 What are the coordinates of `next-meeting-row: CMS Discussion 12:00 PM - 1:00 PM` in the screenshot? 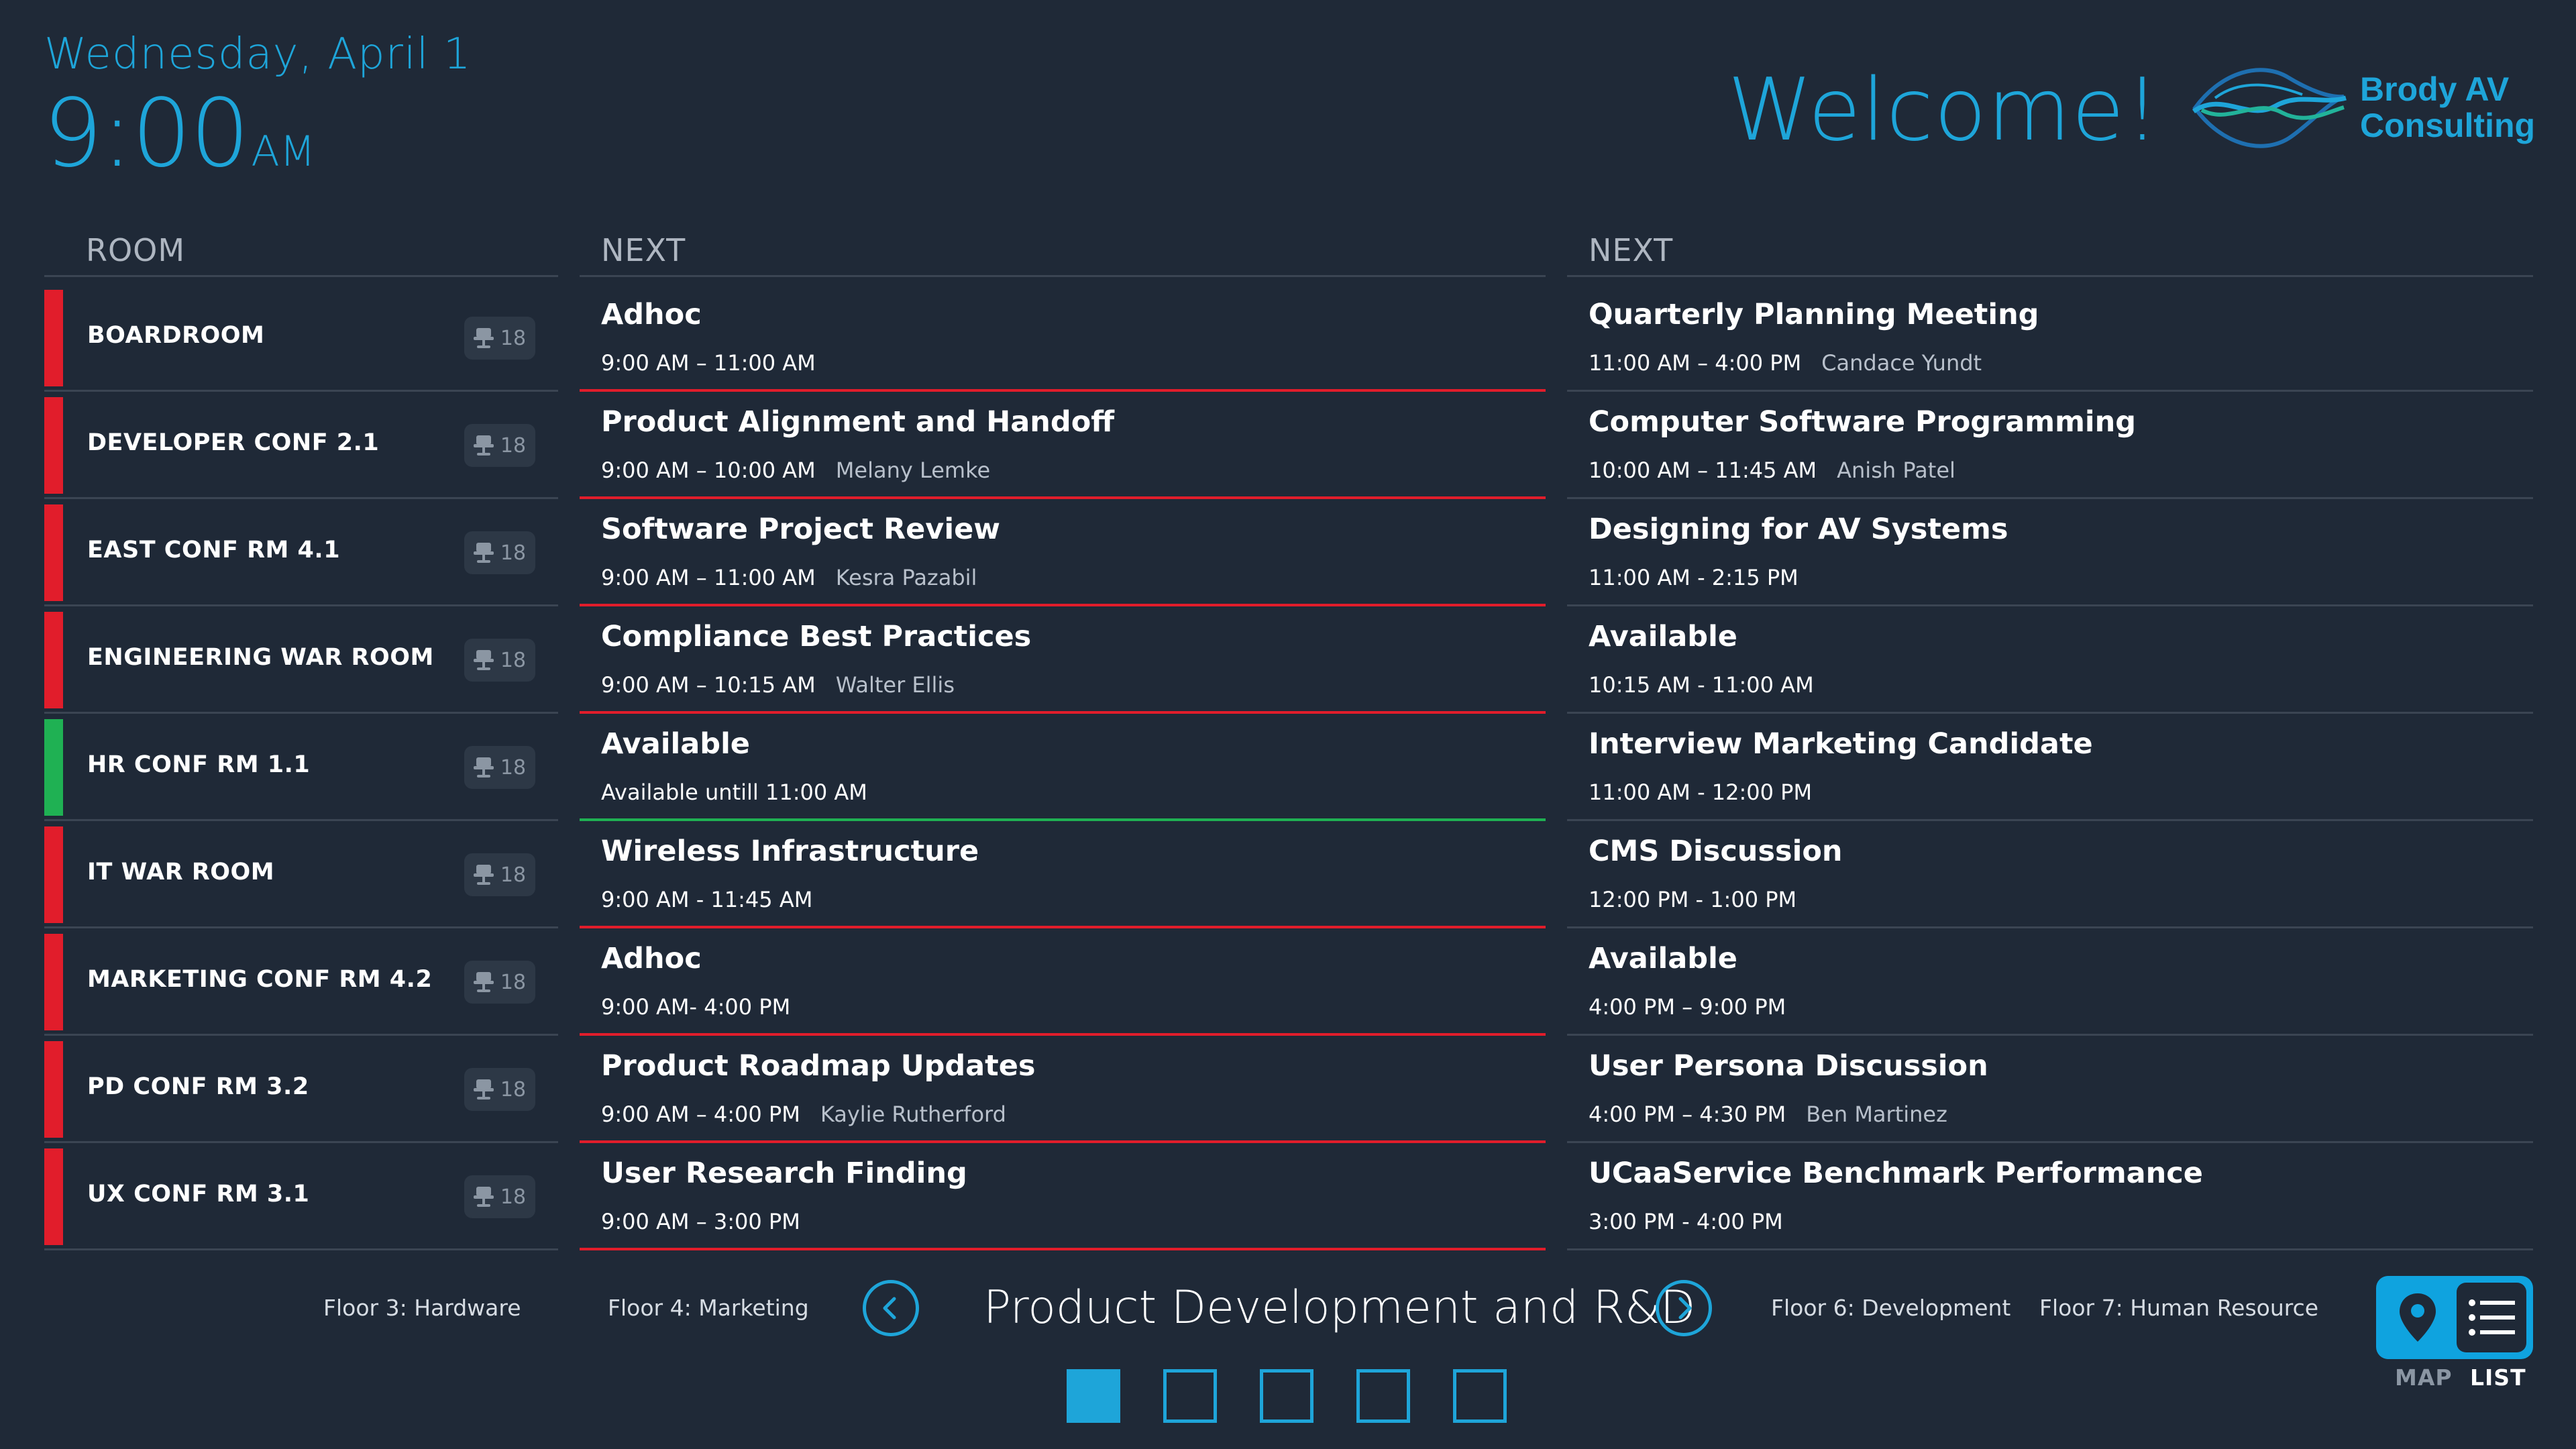 It's located at (2050, 874).